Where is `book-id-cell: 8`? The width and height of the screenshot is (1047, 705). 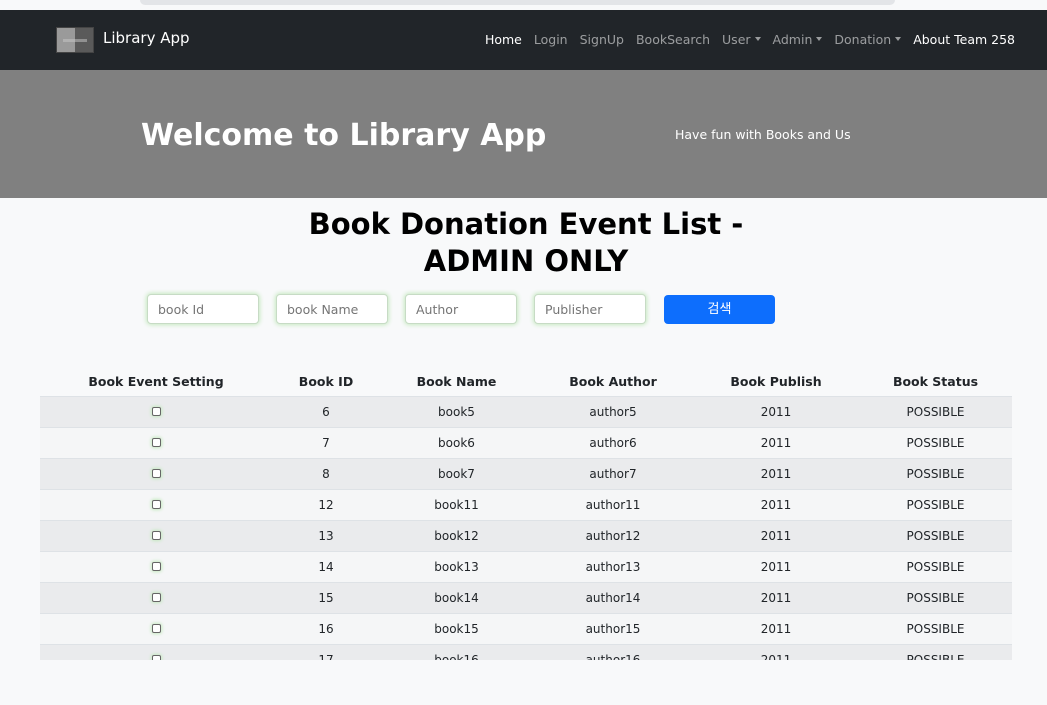 book-id-cell: 8 is located at coordinates (326, 473).